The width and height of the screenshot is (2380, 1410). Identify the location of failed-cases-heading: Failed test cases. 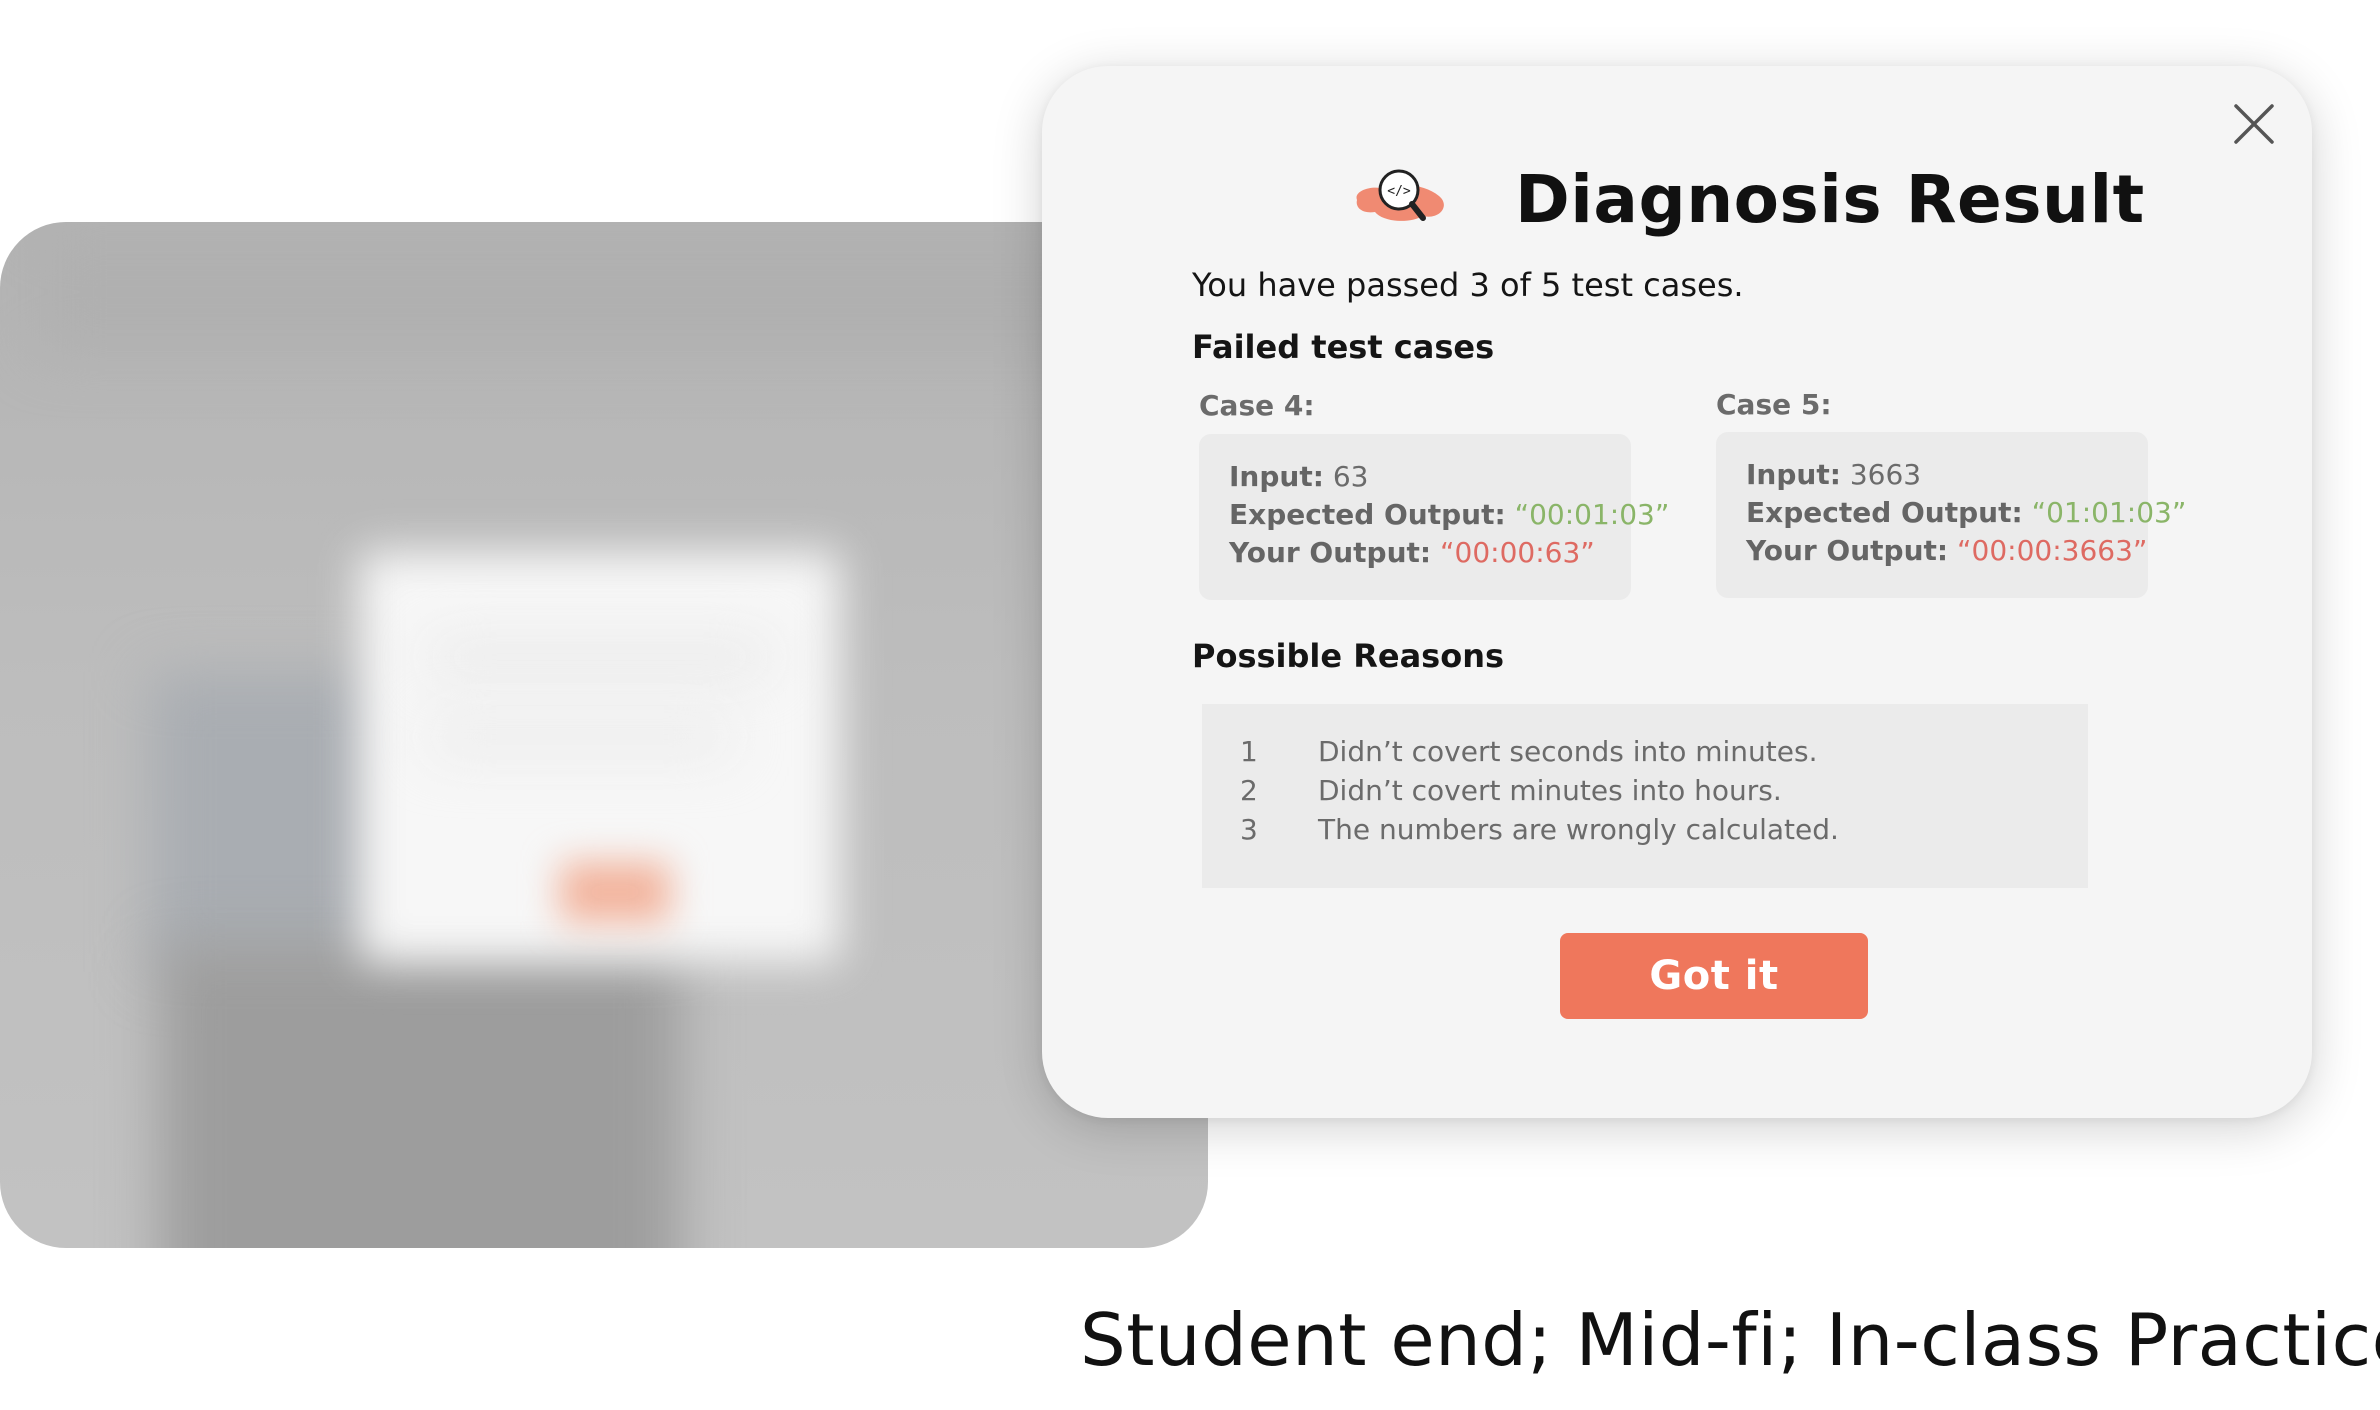
(1343, 347).